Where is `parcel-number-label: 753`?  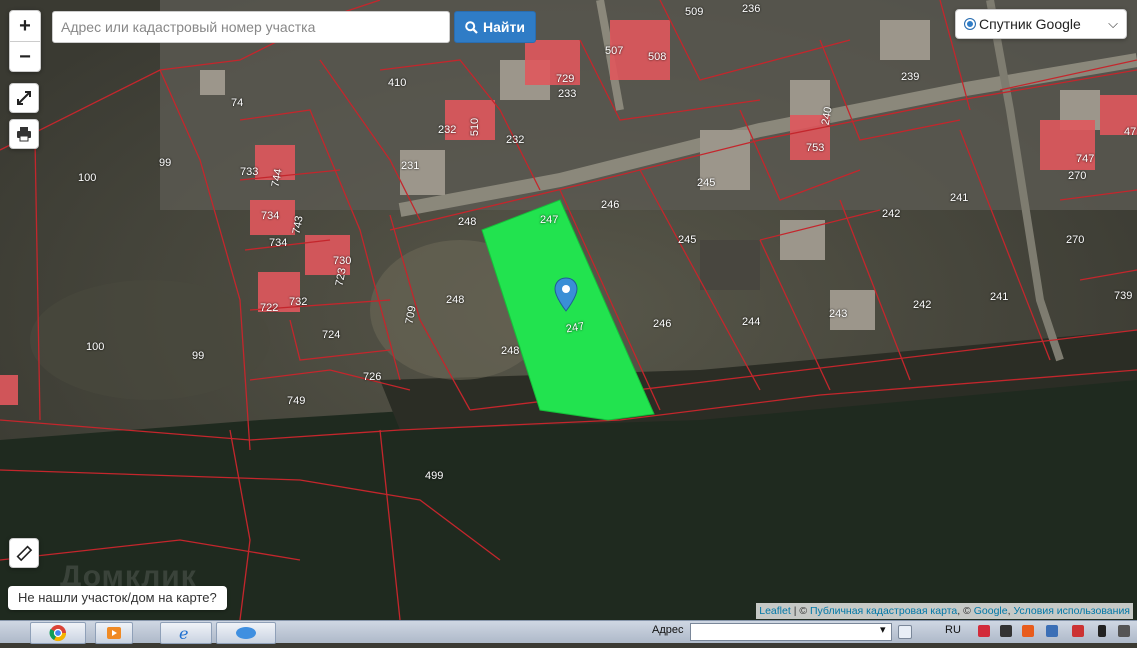 parcel-number-label: 753 is located at coordinates (815, 148).